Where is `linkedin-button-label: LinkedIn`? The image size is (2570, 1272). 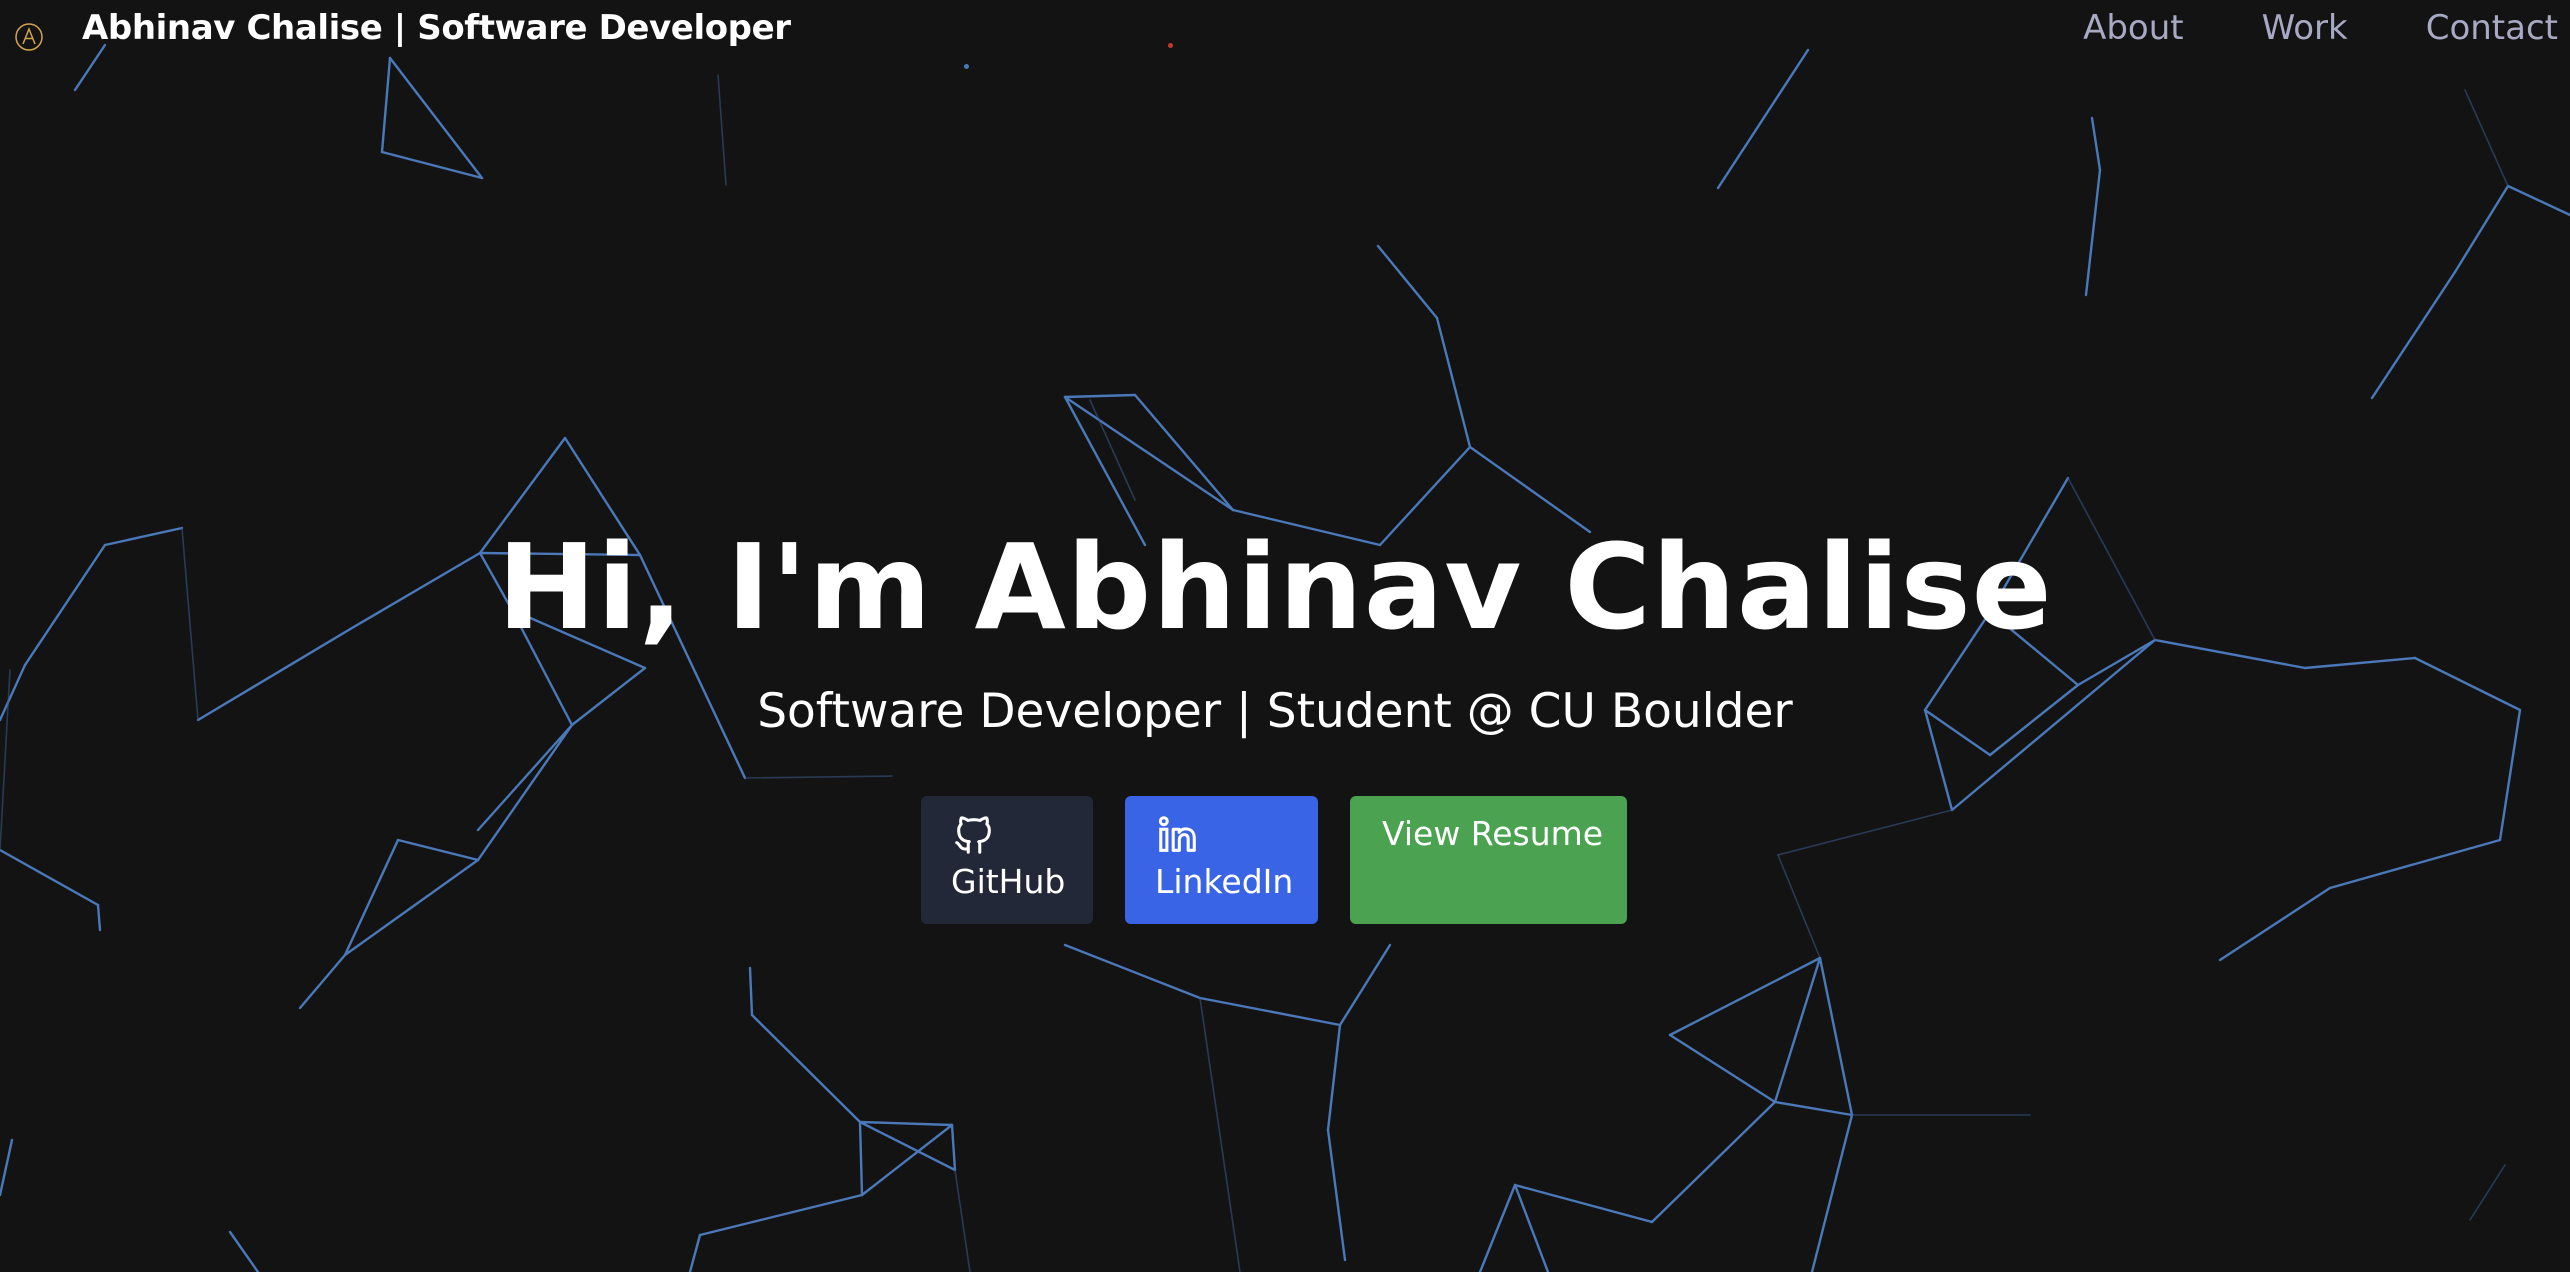
linkedin-button-label: LinkedIn is located at coordinates (1224, 881).